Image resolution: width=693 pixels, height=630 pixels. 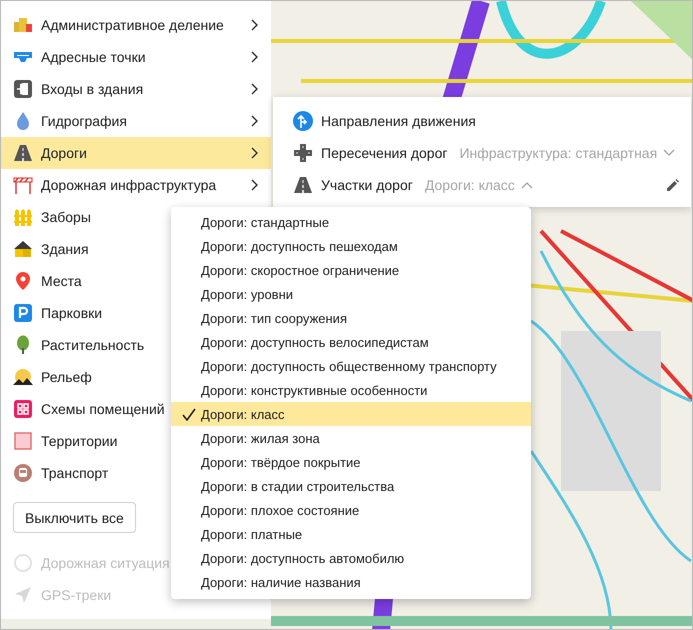 I want to click on style-option: Дороги: платные, so click(x=351, y=534).